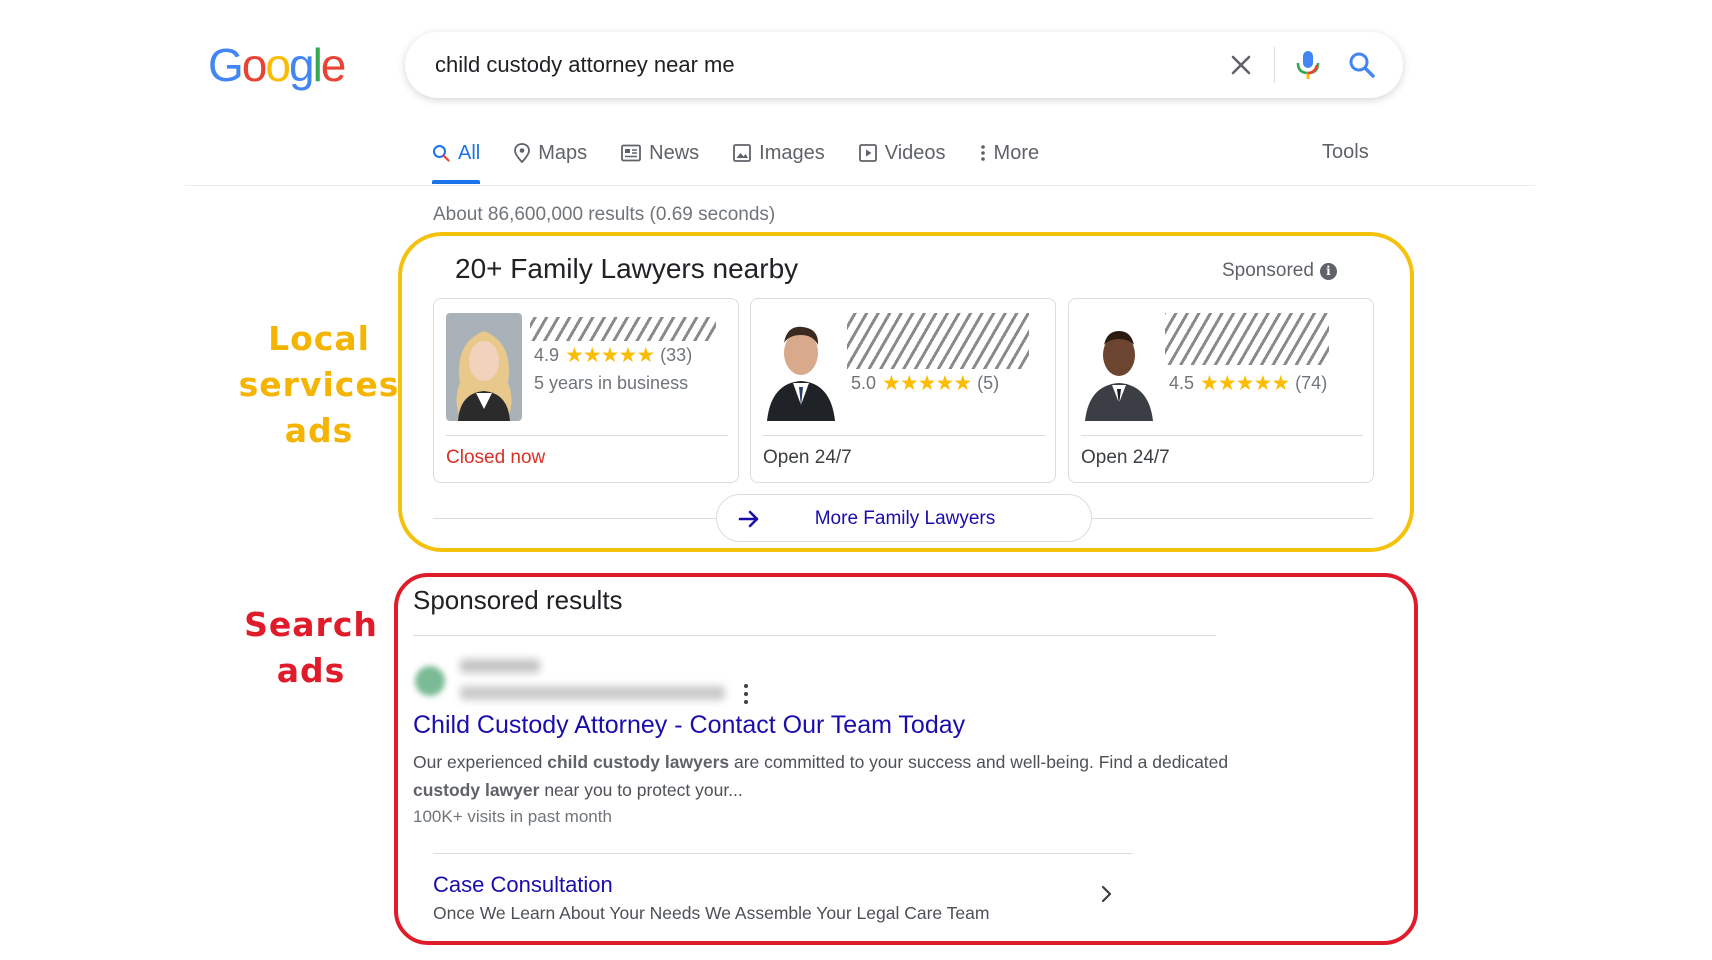 This screenshot has width=1712, height=960. Describe the element at coordinates (311, 647) in the screenshot. I see `annotation-search-ads: Search ads` at that location.